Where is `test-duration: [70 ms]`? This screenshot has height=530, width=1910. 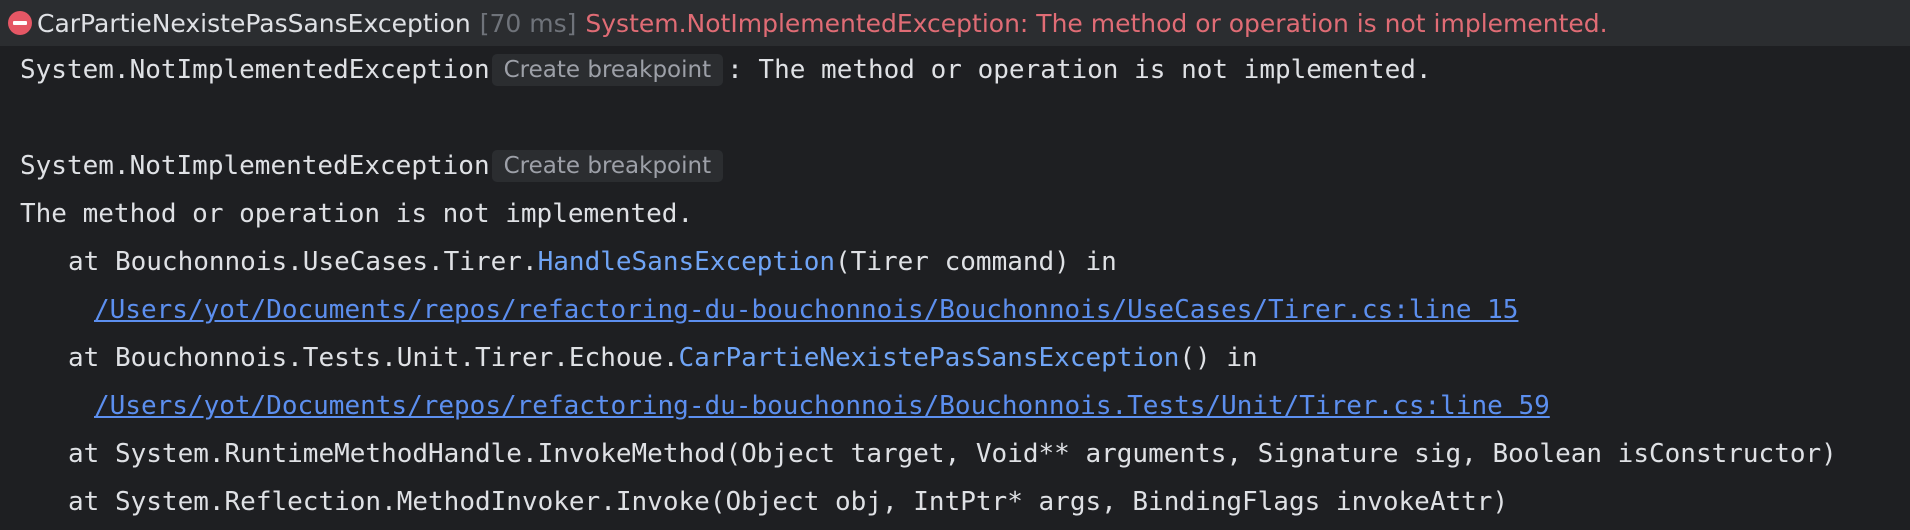
test-duration: [70 ms] is located at coordinates (528, 23).